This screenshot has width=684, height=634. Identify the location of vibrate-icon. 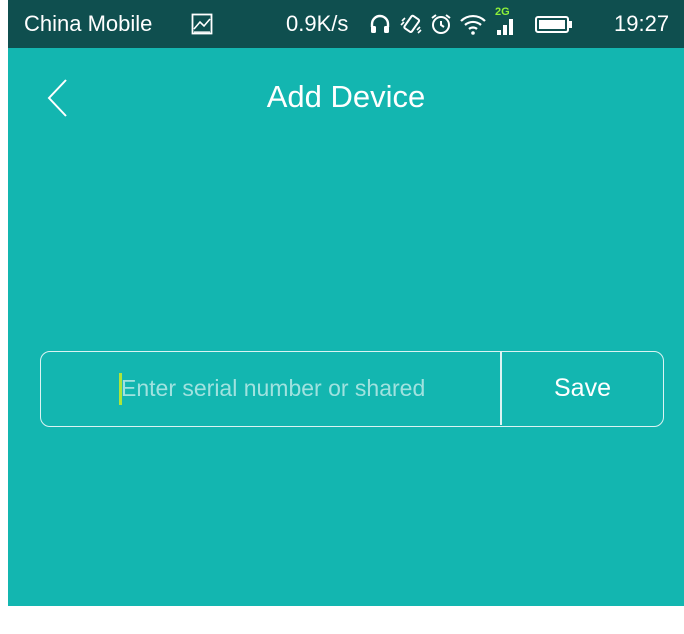
(411, 24).